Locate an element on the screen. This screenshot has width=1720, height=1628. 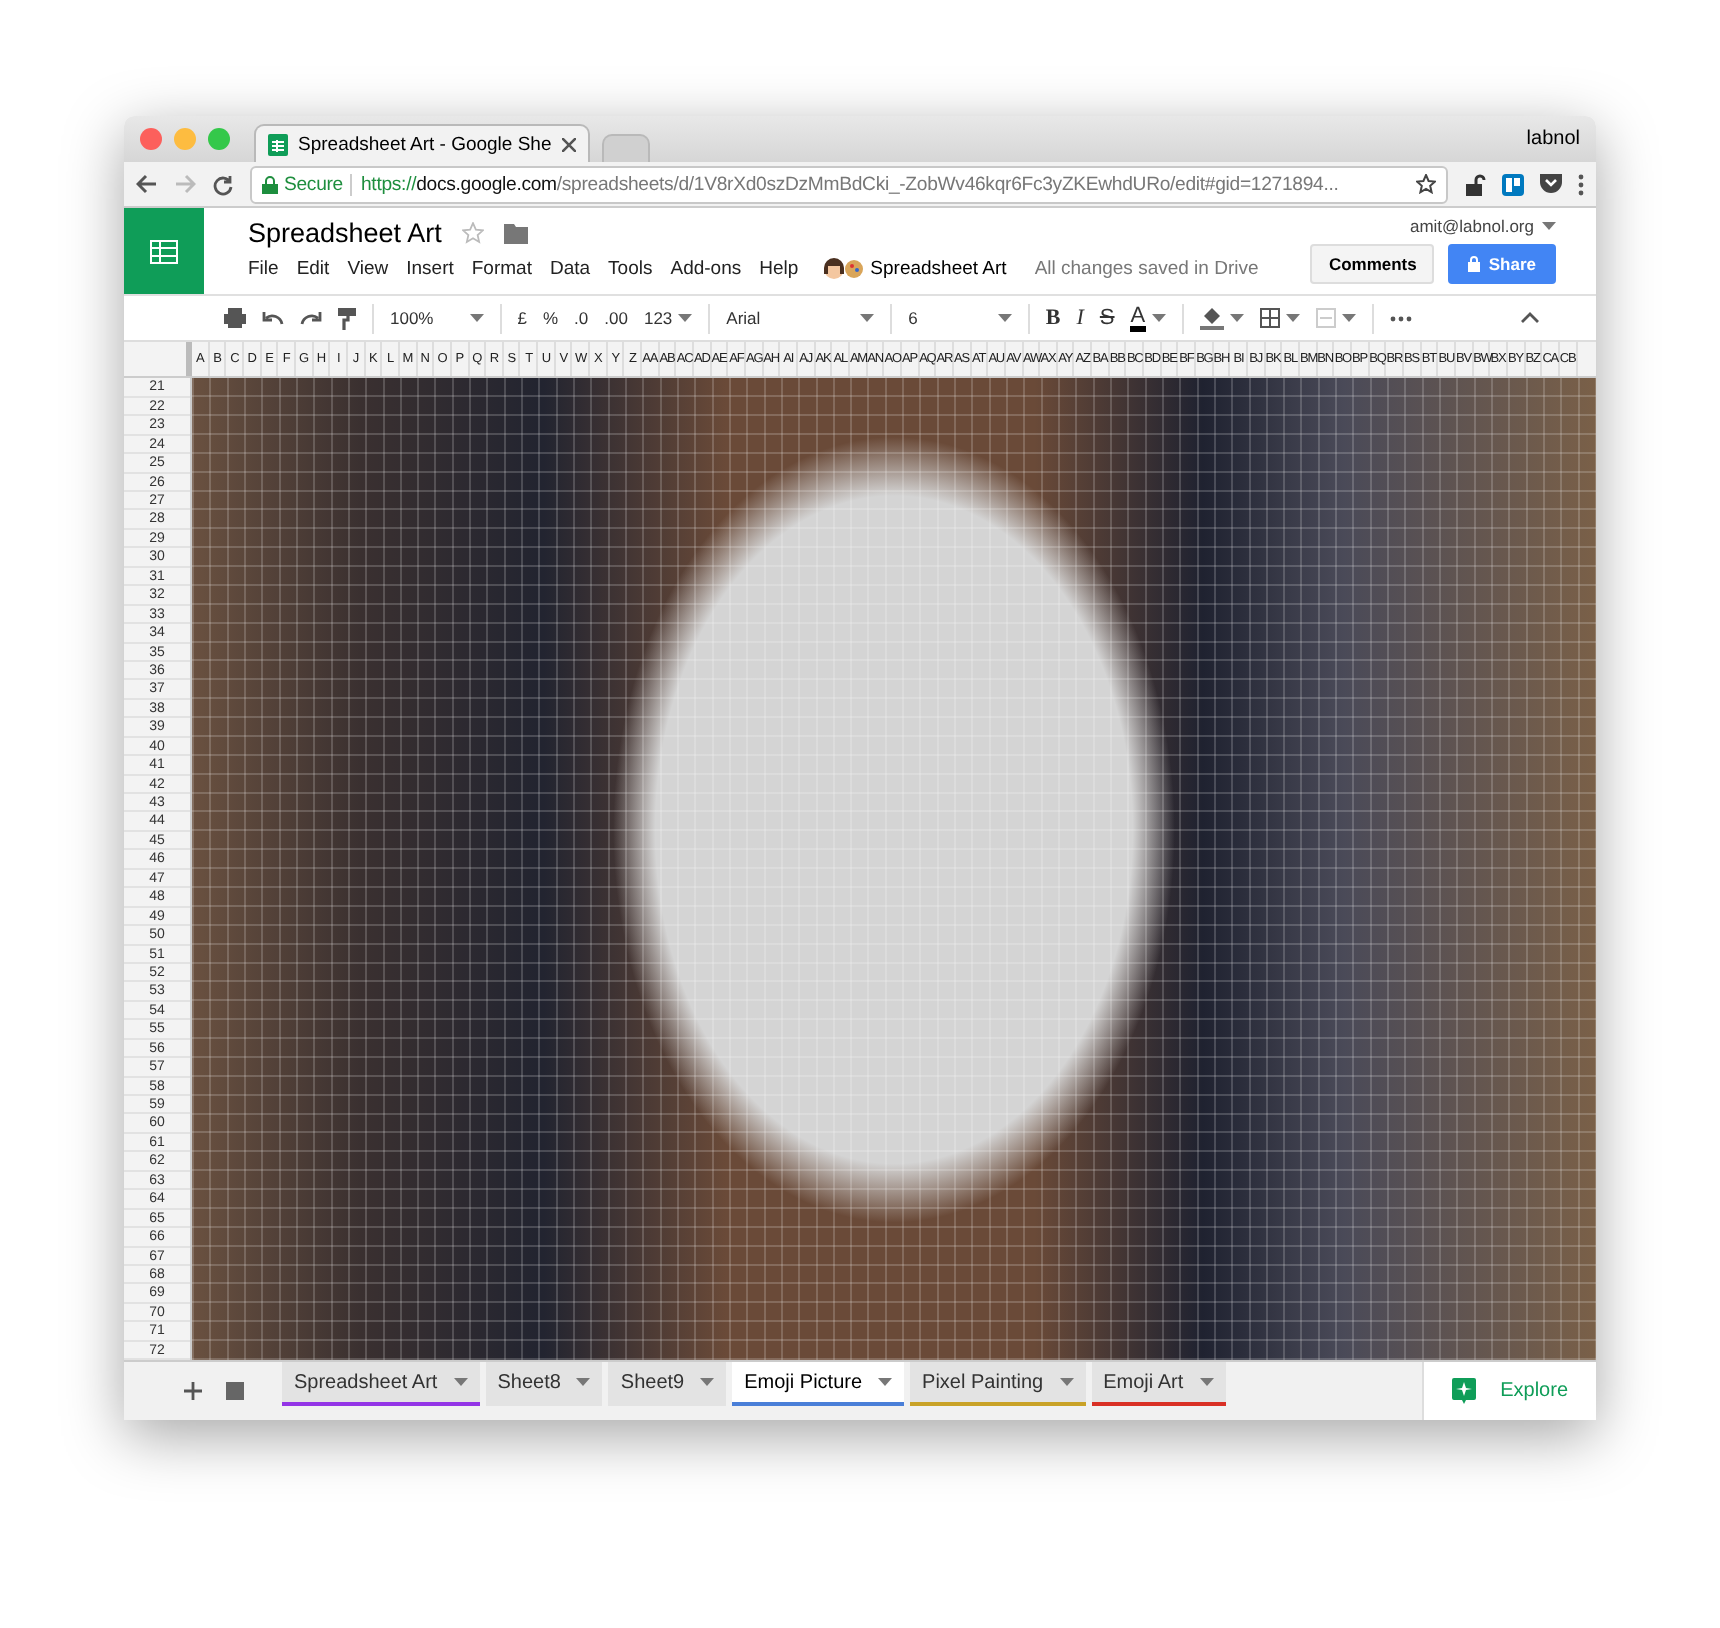
sheet-tab: Sheet9 is located at coordinates (667, 1384).